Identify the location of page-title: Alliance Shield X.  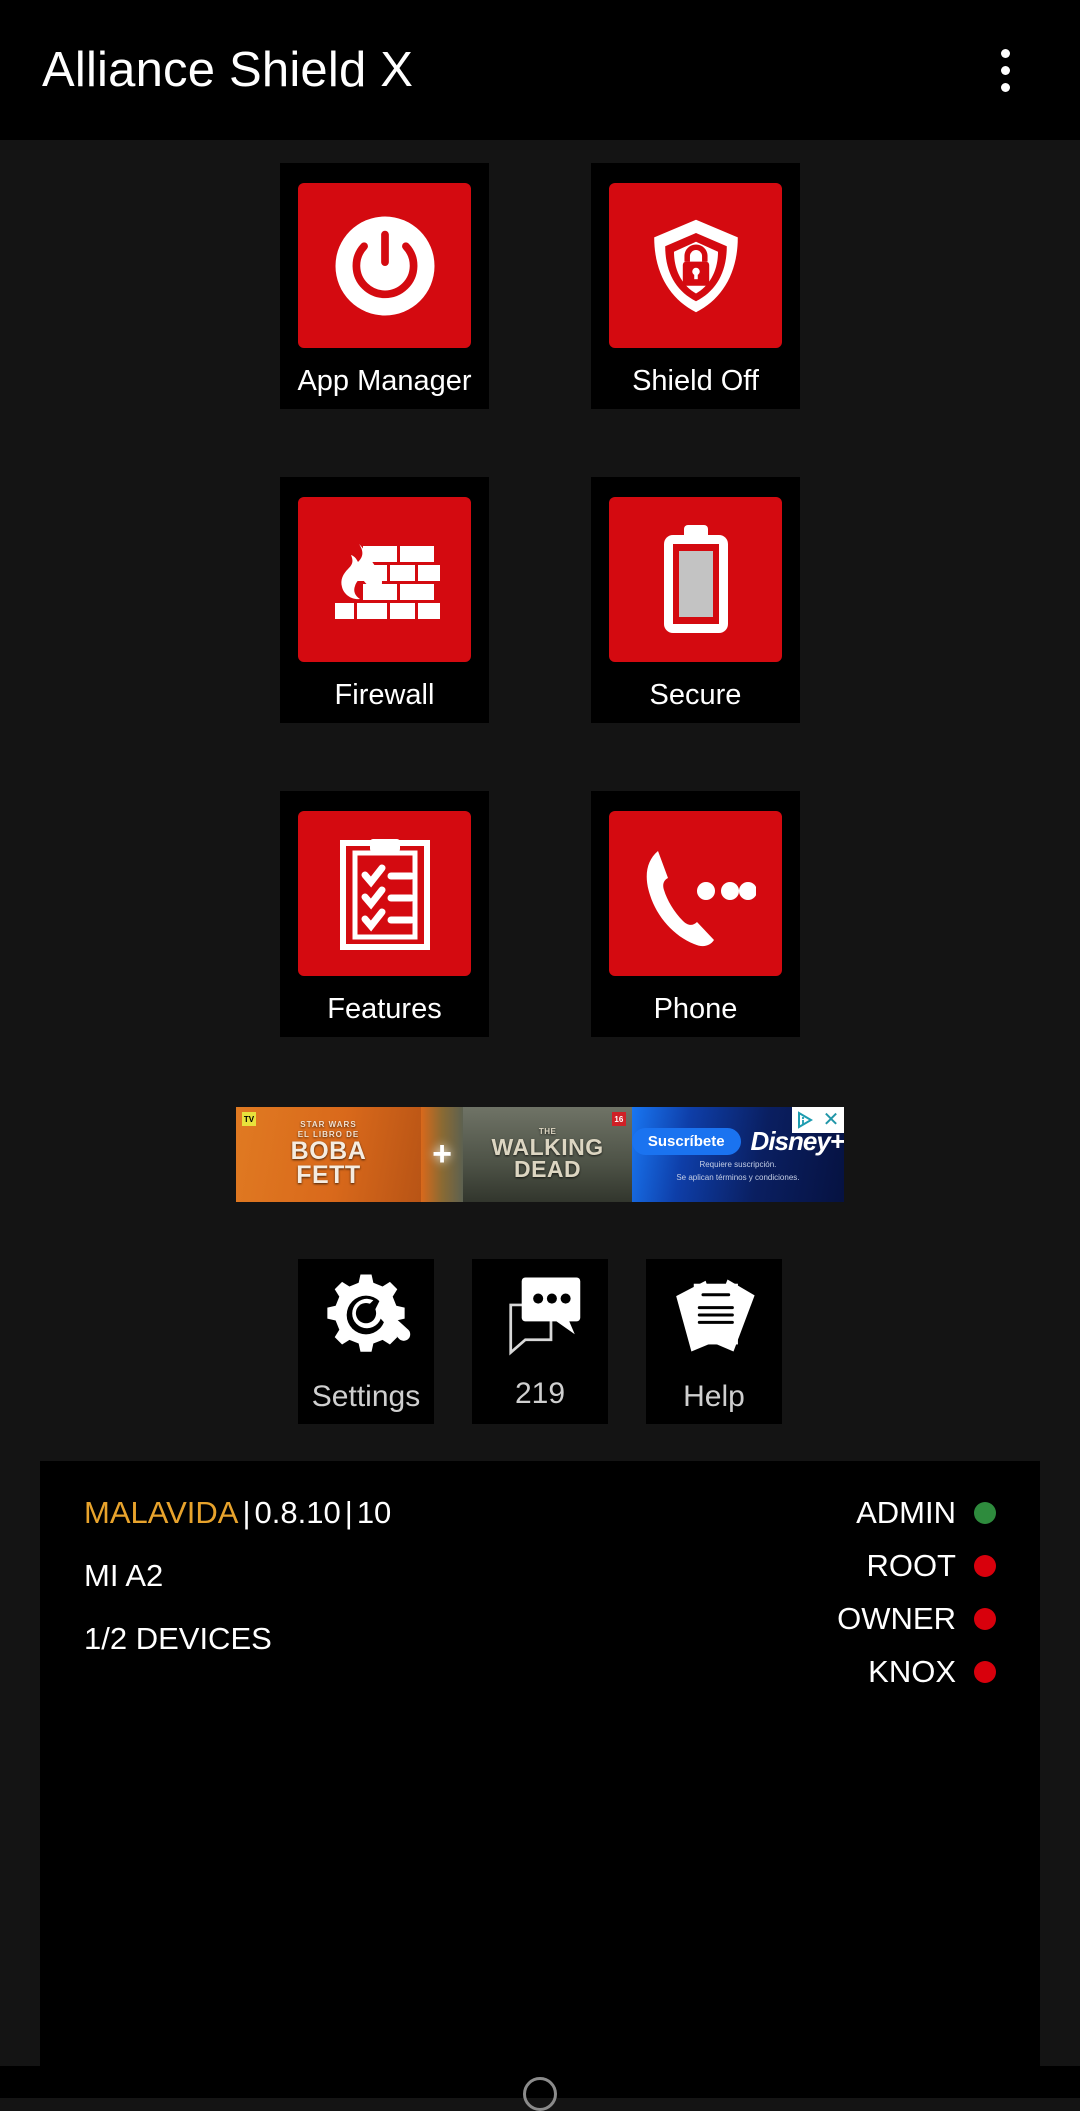
(506, 70).